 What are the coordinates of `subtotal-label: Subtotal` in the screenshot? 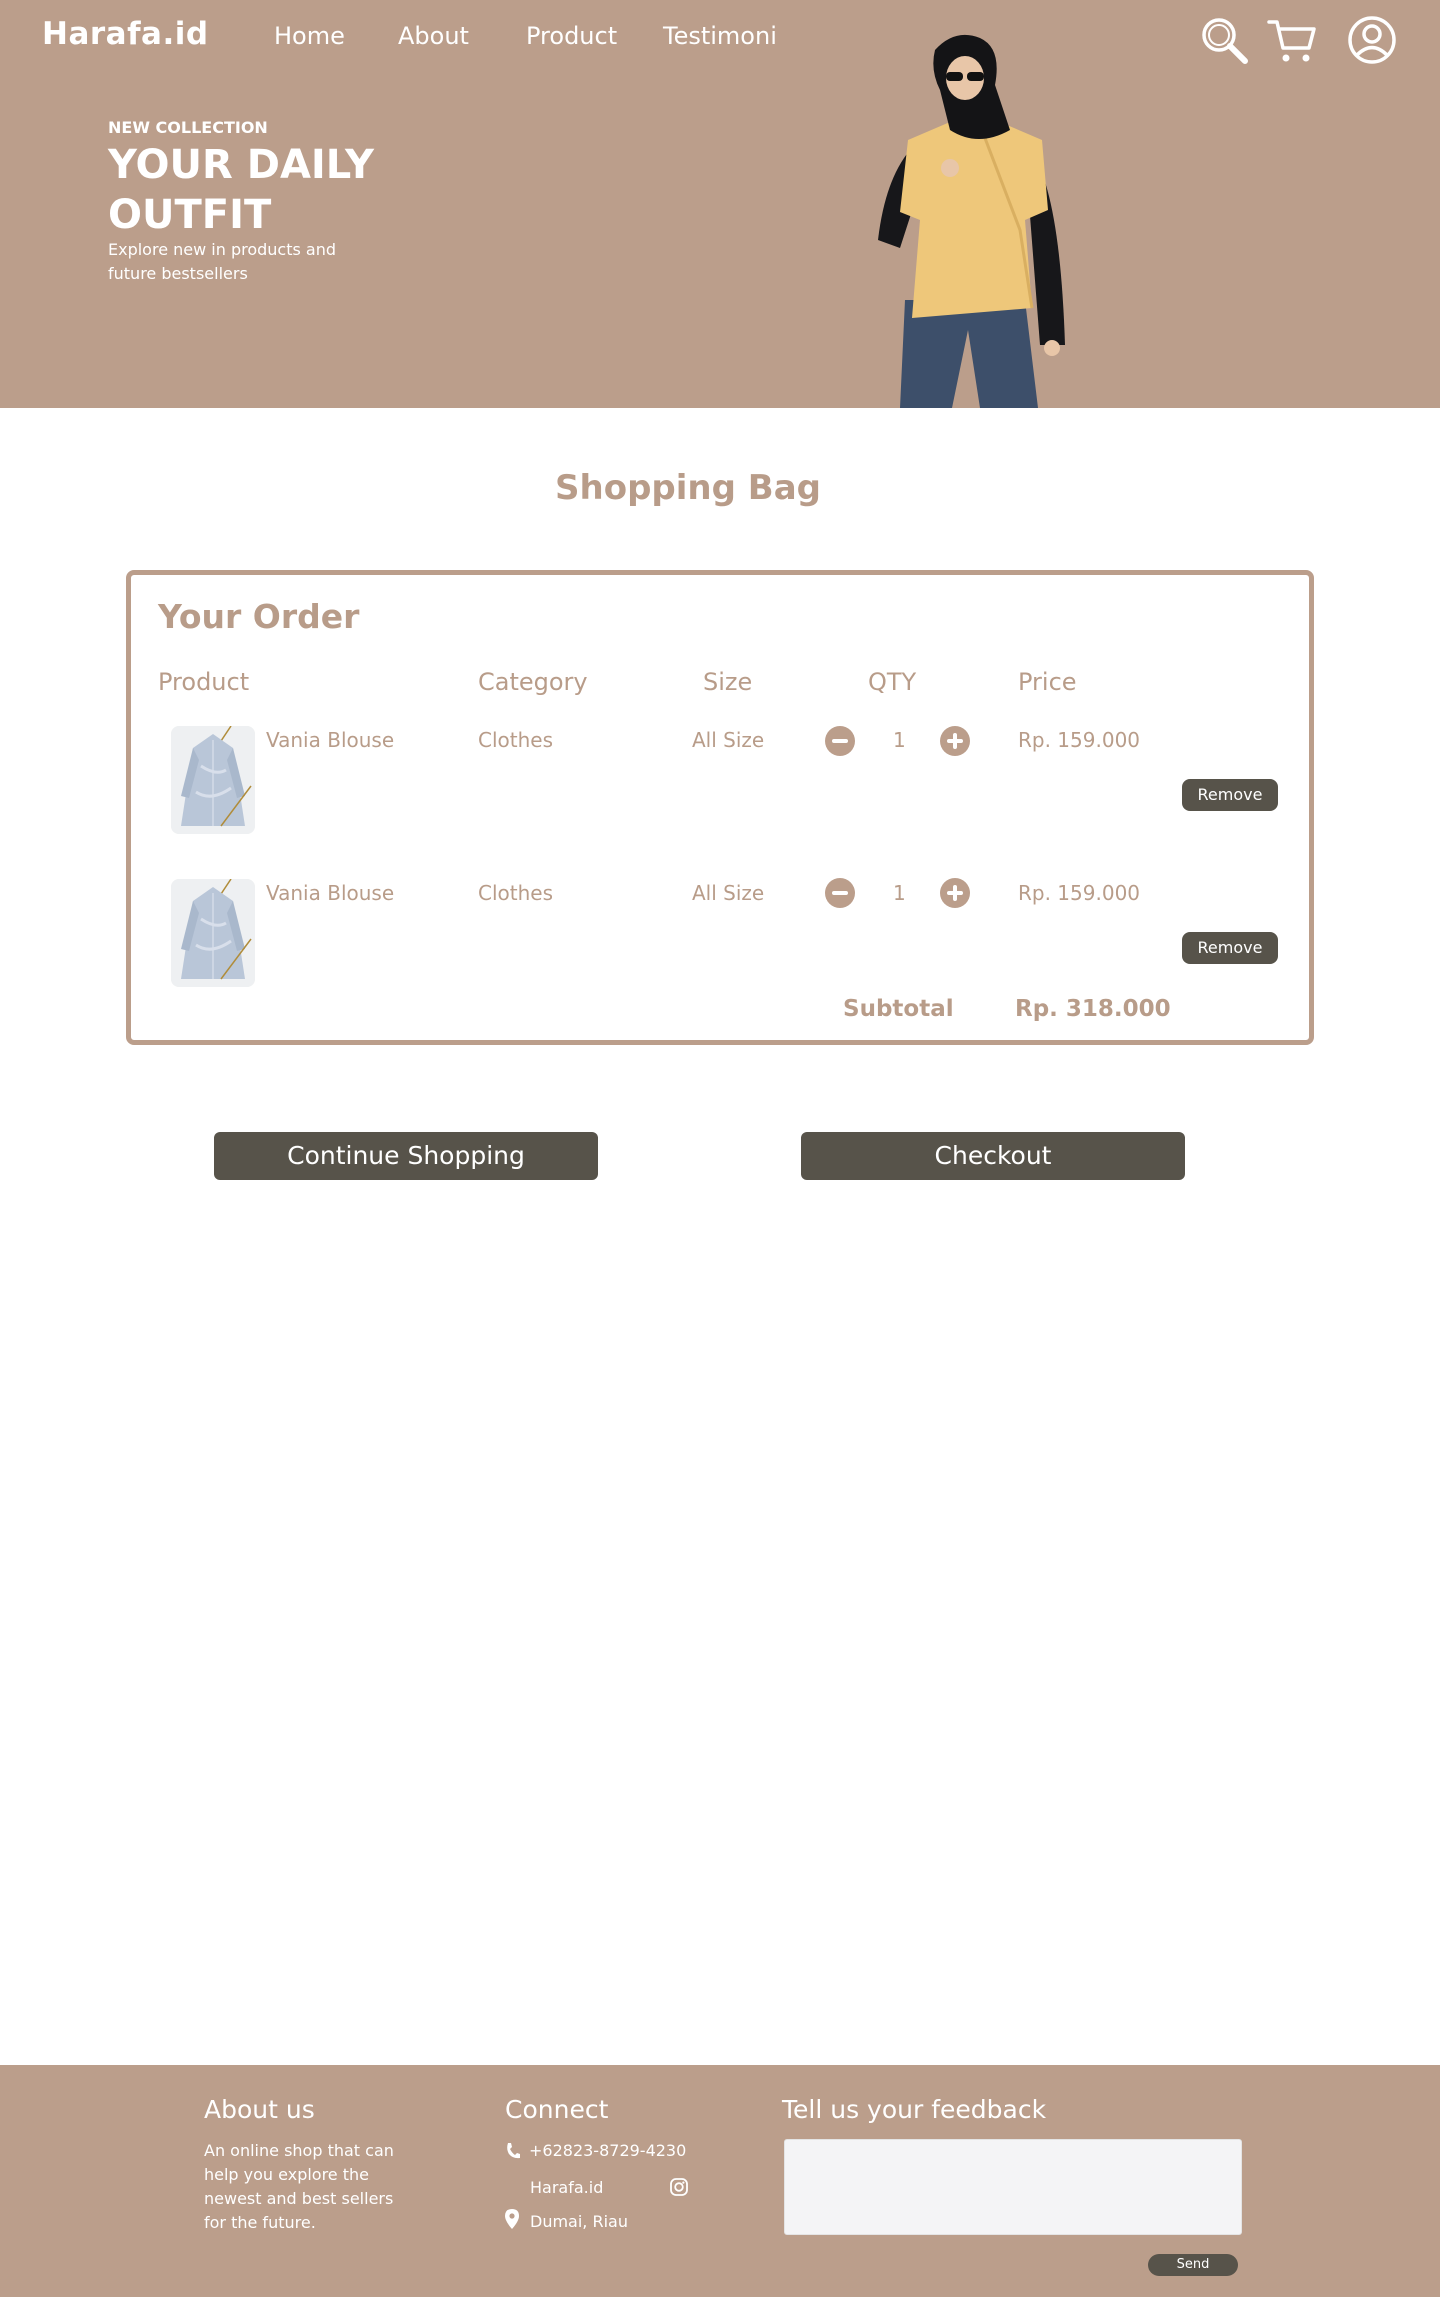 It's located at (898, 1009).